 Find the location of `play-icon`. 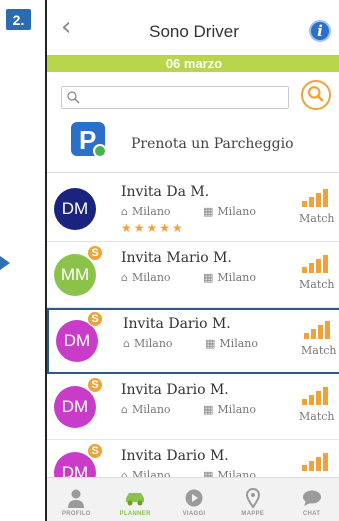

play-icon is located at coordinates (194, 498).